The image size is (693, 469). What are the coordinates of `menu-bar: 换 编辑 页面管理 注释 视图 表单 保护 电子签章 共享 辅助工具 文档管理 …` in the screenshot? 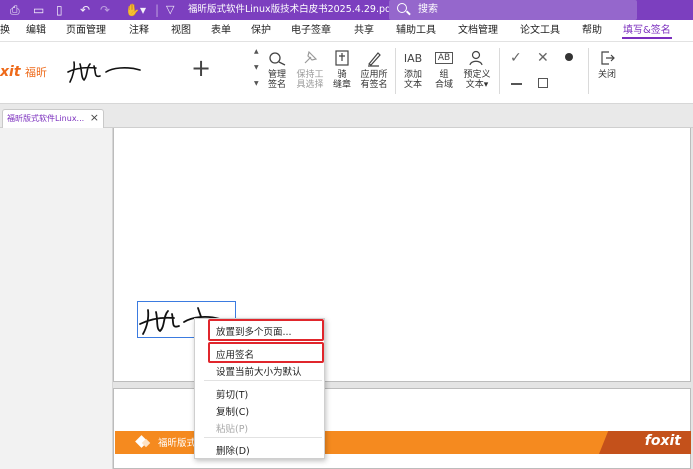 It's located at (346, 31).